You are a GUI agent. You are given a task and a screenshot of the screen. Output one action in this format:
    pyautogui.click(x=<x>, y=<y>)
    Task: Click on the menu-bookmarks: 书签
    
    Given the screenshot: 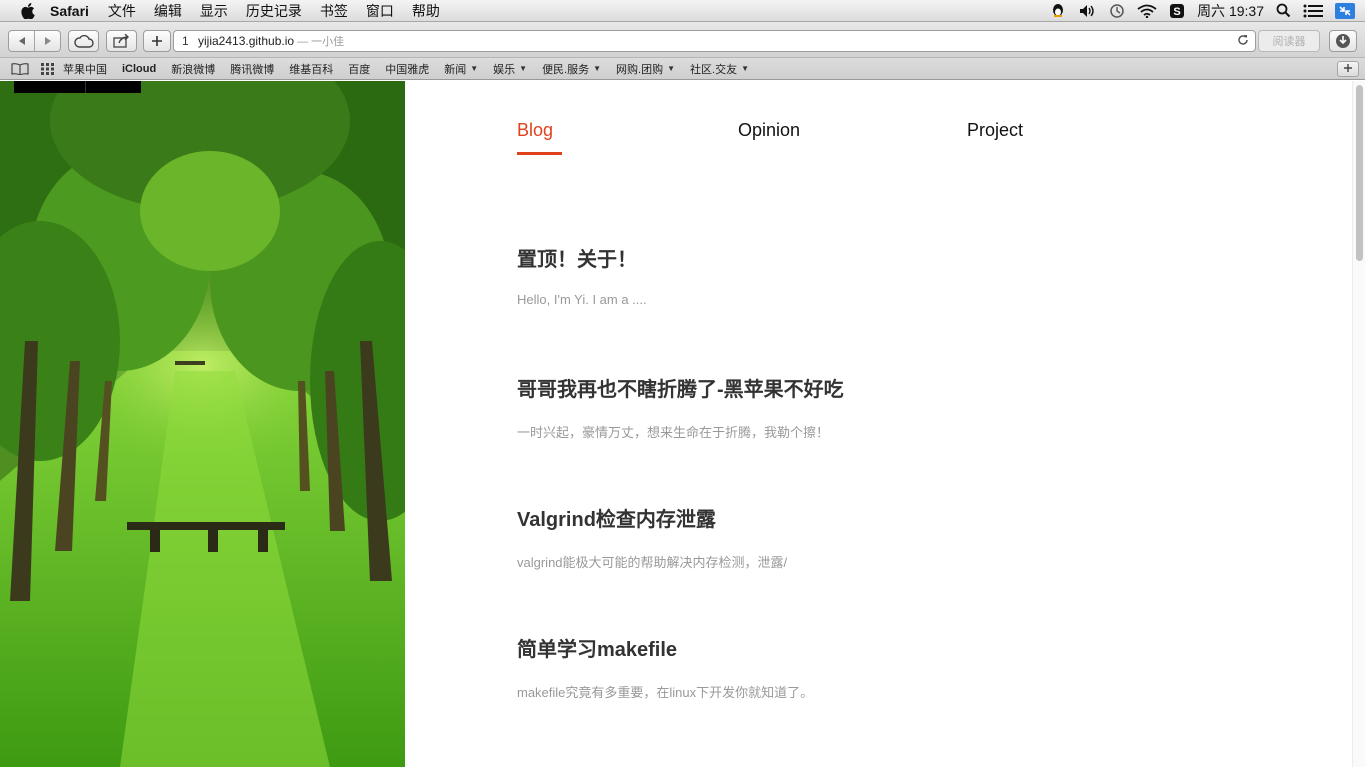 What is the action you would take?
    pyautogui.click(x=334, y=11)
    